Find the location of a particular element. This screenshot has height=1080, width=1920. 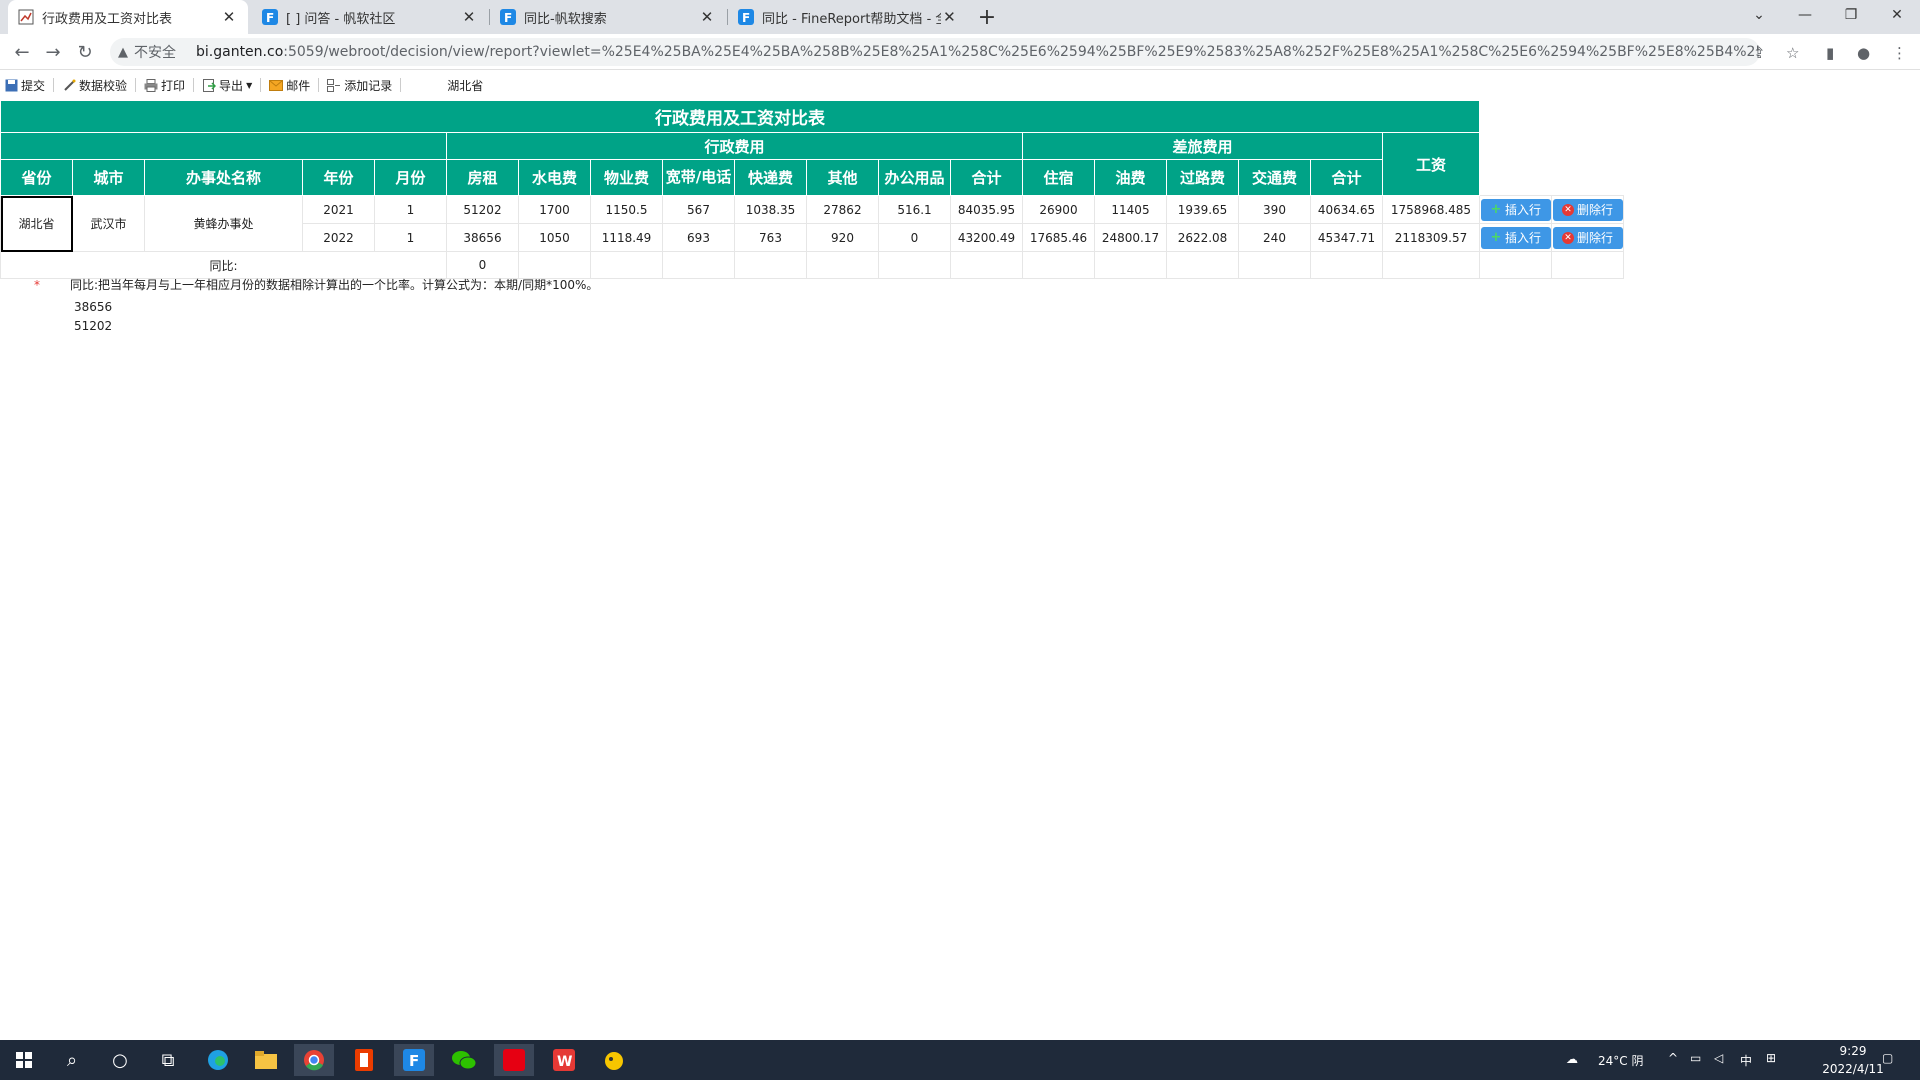

other-cell: 920 is located at coordinates (842, 237).